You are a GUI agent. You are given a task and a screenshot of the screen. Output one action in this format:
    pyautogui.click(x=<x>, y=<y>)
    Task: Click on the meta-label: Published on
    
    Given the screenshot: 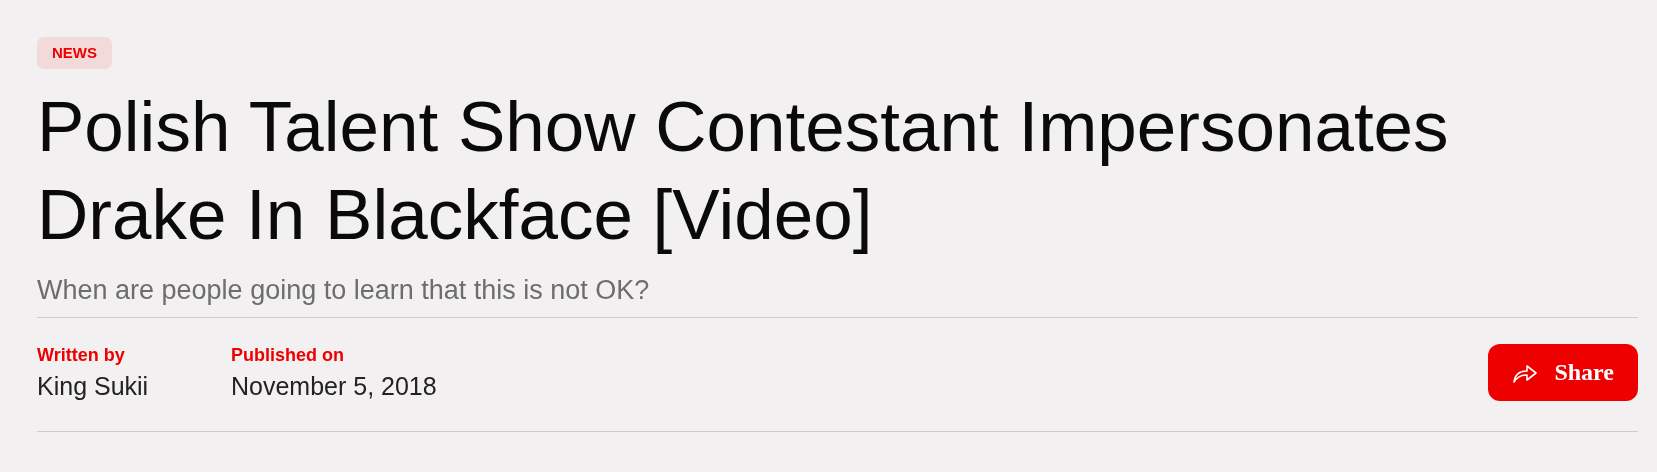 What is the action you would take?
    pyautogui.click(x=288, y=355)
    